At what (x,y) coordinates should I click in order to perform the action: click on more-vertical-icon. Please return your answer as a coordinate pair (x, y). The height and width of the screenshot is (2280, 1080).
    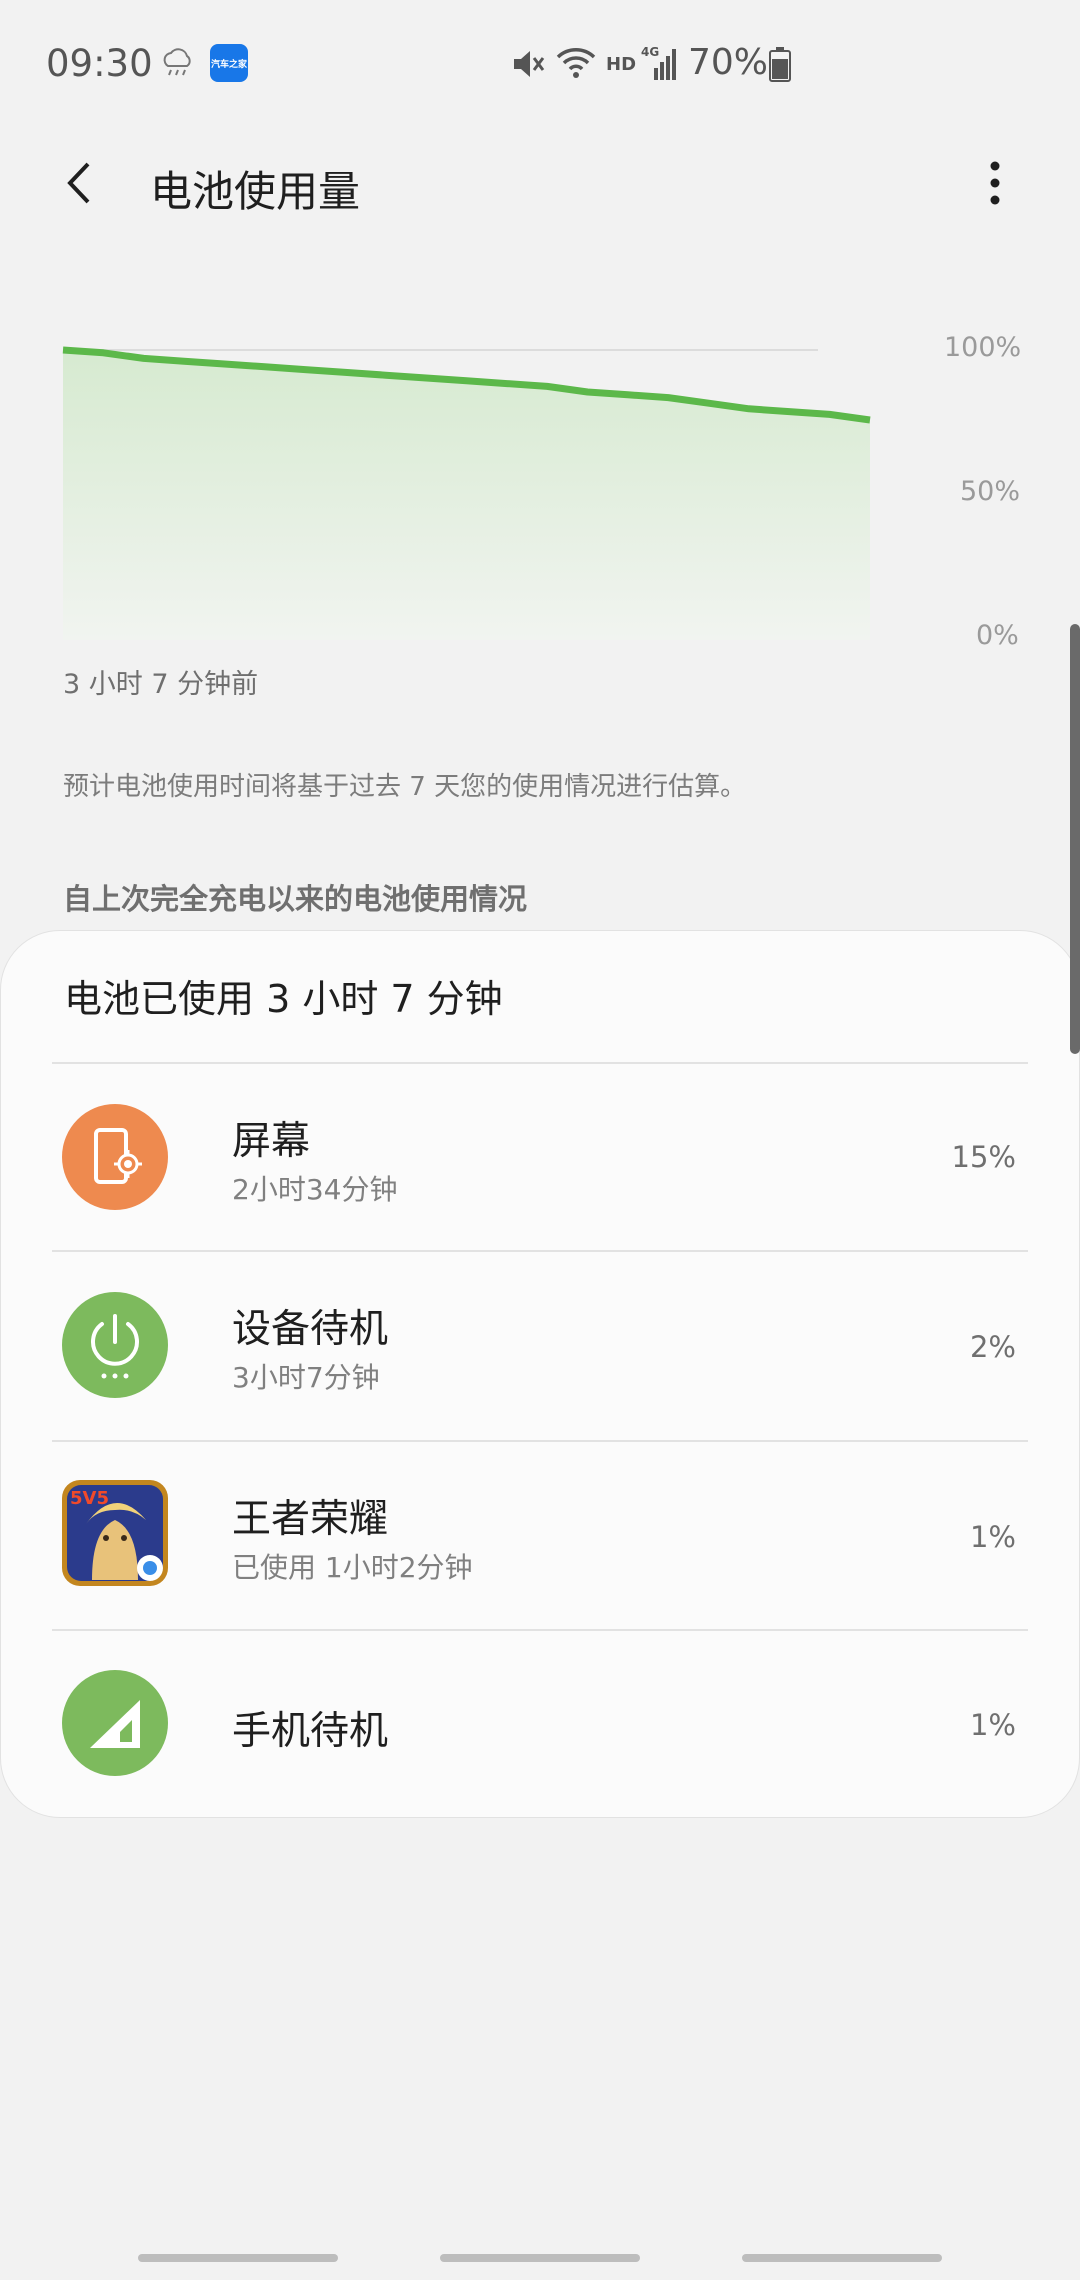
    Looking at the image, I should click on (995, 183).